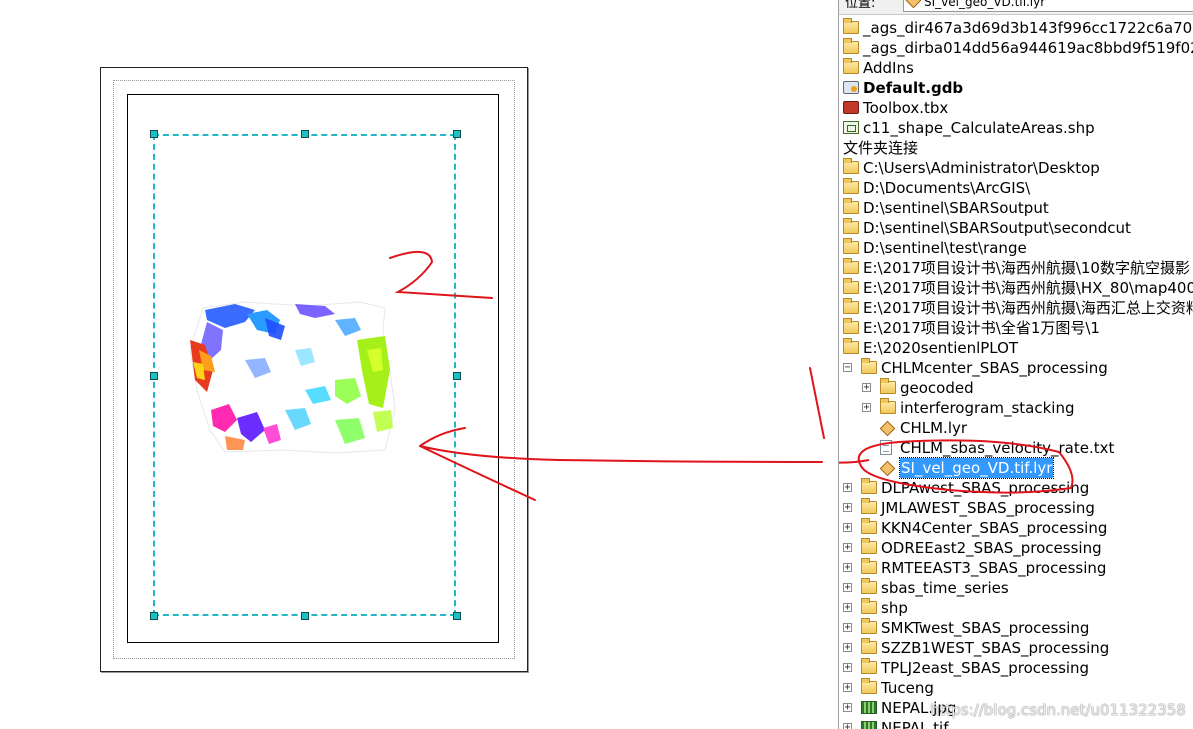  I want to click on catalog-tree-item: E:\2017项目设计书\海西州航摄\10数字航空摄影, so click(1016, 268).